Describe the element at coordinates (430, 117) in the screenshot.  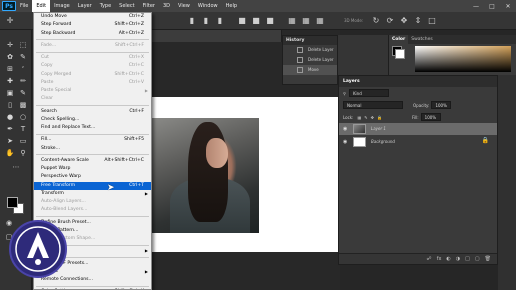
I see `fill-input: 100%` at that location.